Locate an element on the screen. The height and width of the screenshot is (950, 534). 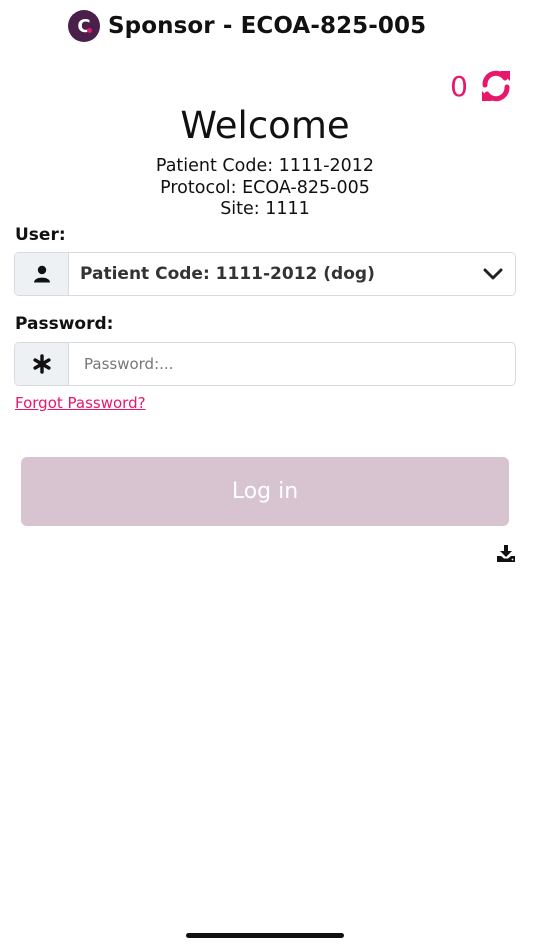
patient-code-text: Patient Code: 1111-2012 is located at coordinates (265, 166).